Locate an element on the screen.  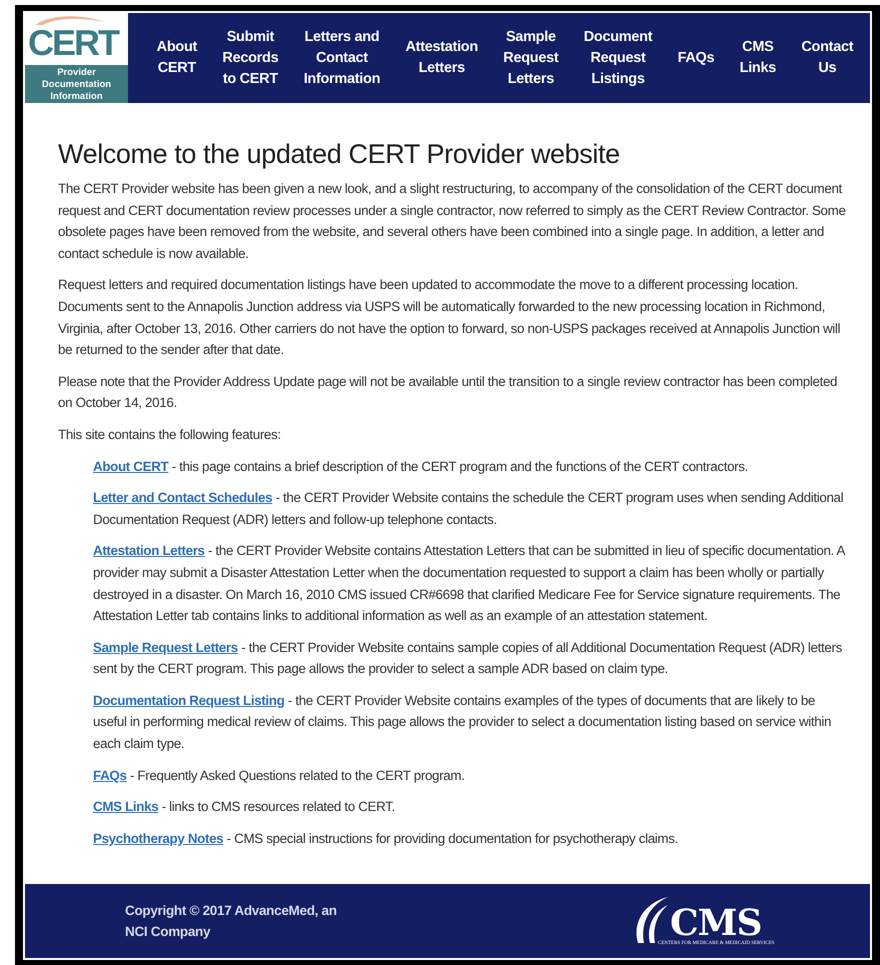
feature-description: FAQs - Frequently Asked Questions related to the CERT program. is located at coordinates (279, 775).